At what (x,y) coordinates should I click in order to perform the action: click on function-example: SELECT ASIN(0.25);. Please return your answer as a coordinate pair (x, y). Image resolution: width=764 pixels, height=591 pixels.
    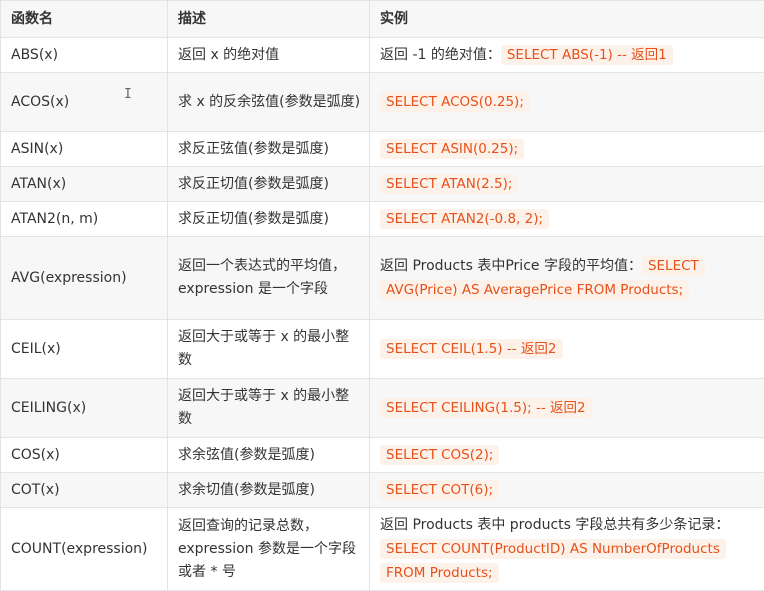
    Looking at the image, I should click on (567, 149).